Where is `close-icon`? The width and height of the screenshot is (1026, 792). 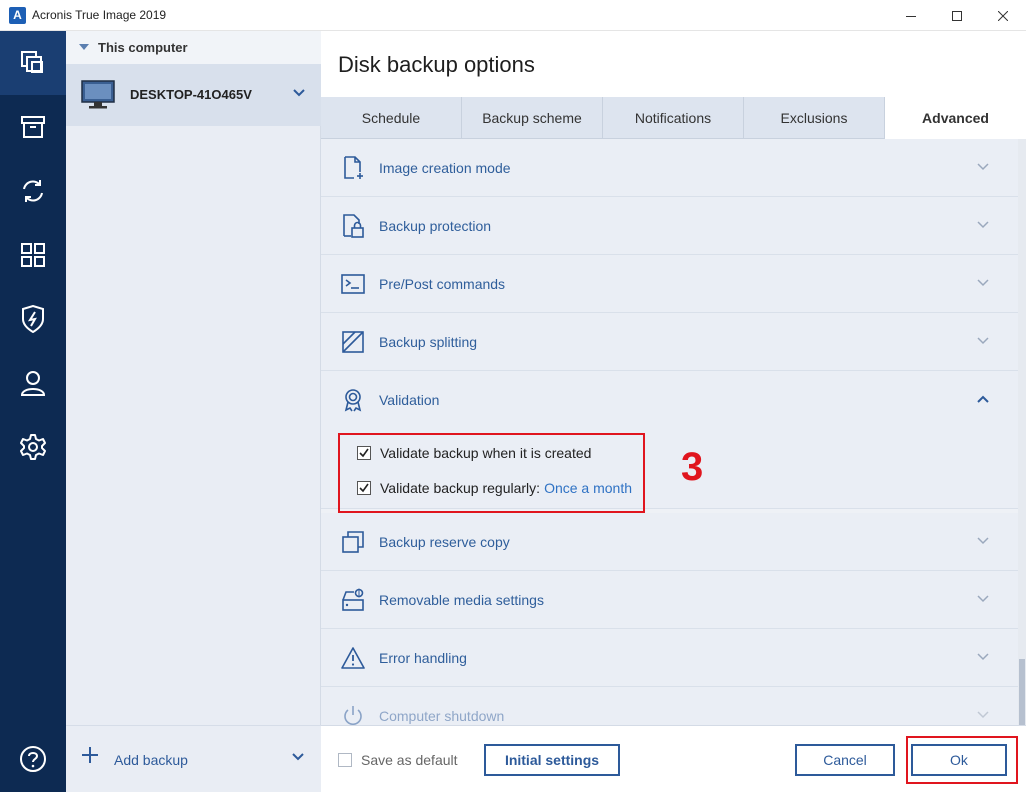
close-icon is located at coordinates (1003, 15).